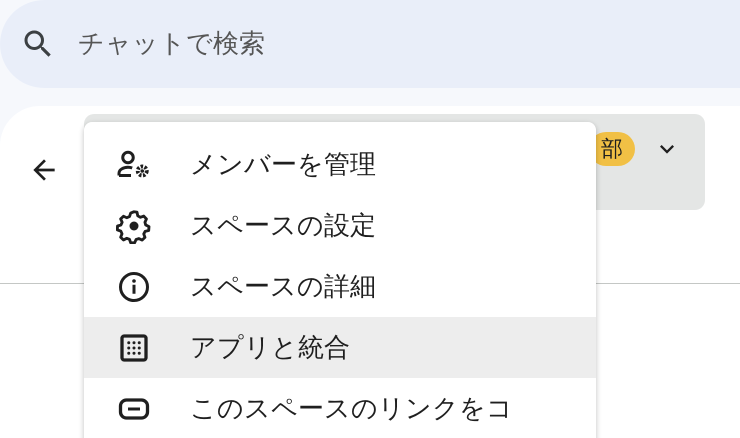 This screenshot has height=438, width=740. What do you see at coordinates (340, 286) in the screenshot?
I see `menu-item: スペースの詳細` at bounding box center [340, 286].